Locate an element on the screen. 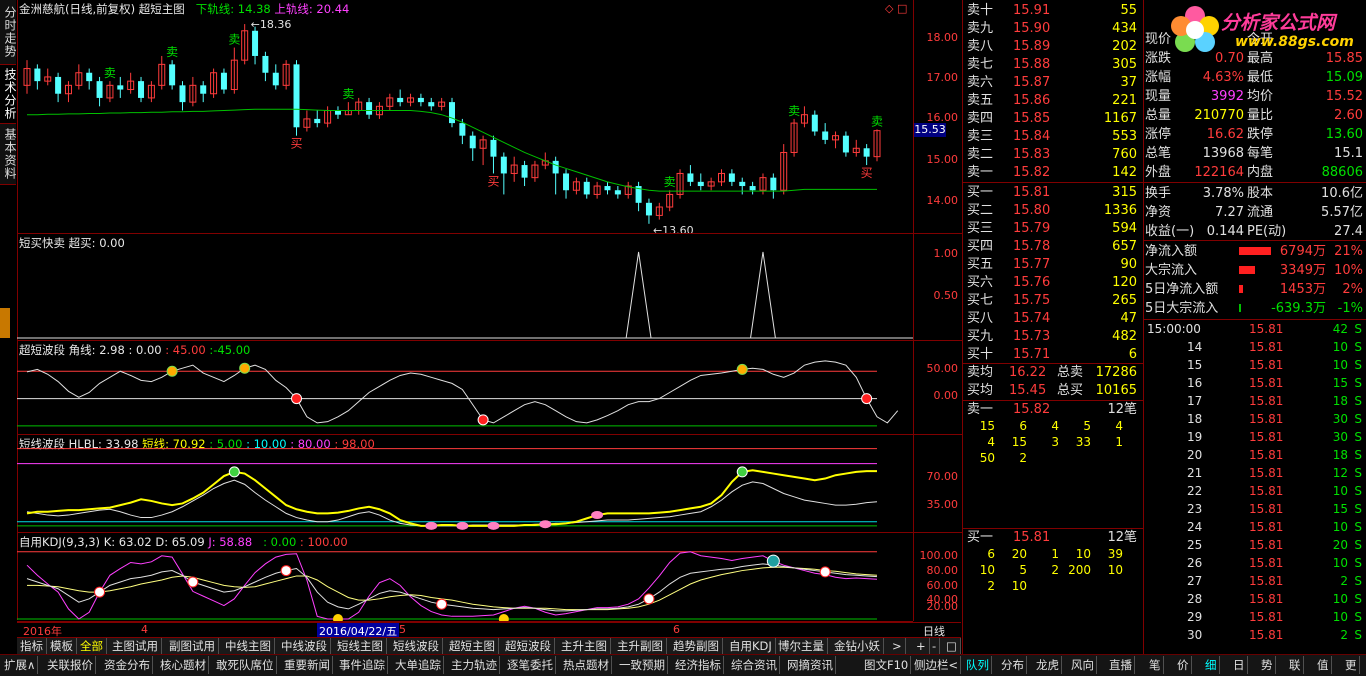 The height and width of the screenshot is (676, 1366). tick-row: 24 15.81 10 S is located at coordinates (1254, 527).